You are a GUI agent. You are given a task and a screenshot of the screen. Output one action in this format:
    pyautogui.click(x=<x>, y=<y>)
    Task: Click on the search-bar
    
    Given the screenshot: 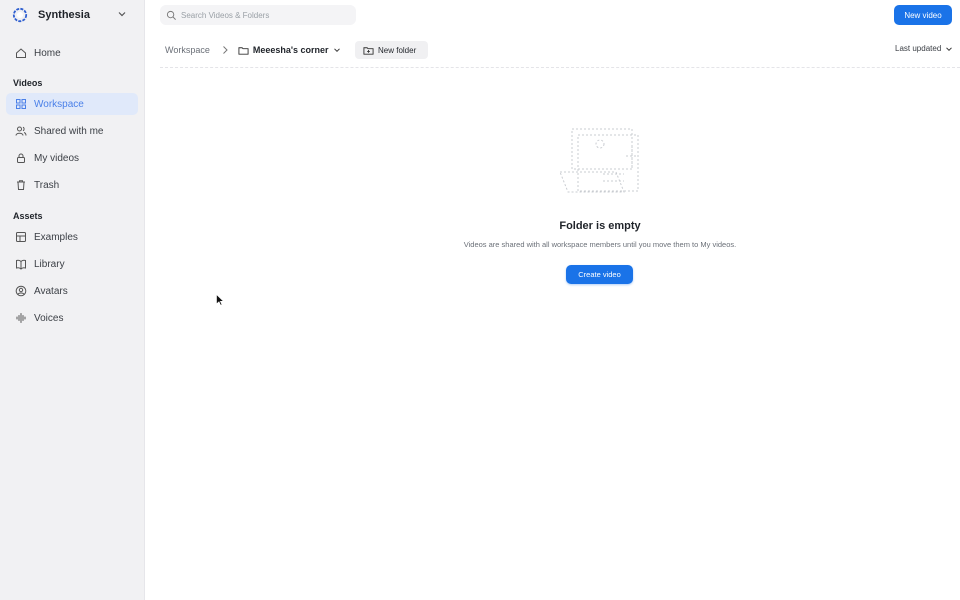 What is the action you would take?
    pyautogui.click(x=258, y=15)
    